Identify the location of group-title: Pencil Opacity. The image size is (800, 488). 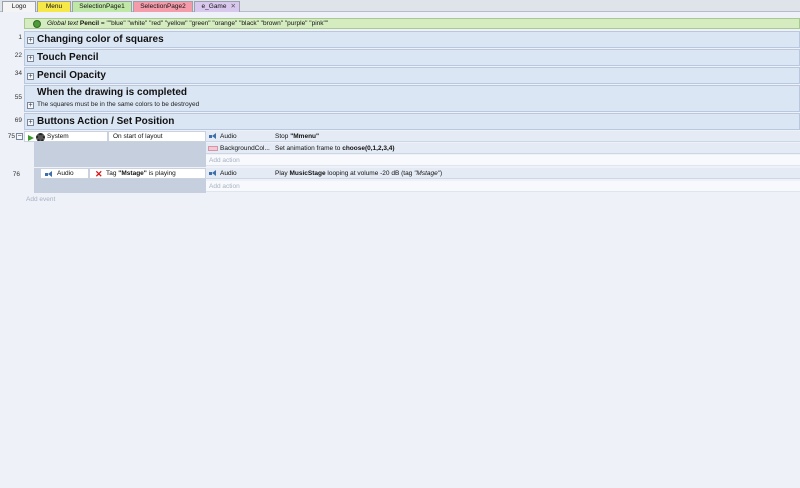
(71, 75).